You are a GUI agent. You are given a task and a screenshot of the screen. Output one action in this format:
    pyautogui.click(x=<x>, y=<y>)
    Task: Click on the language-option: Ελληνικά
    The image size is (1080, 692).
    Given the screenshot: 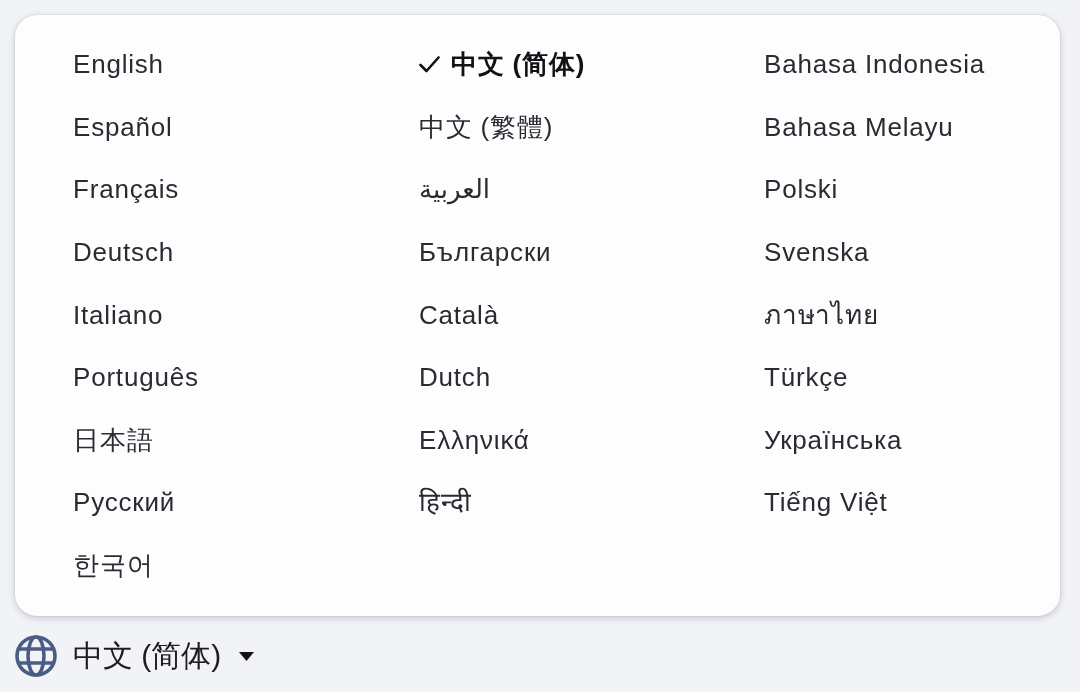 What is the action you would take?
    pyautogui.click(x=474, y=439)
    